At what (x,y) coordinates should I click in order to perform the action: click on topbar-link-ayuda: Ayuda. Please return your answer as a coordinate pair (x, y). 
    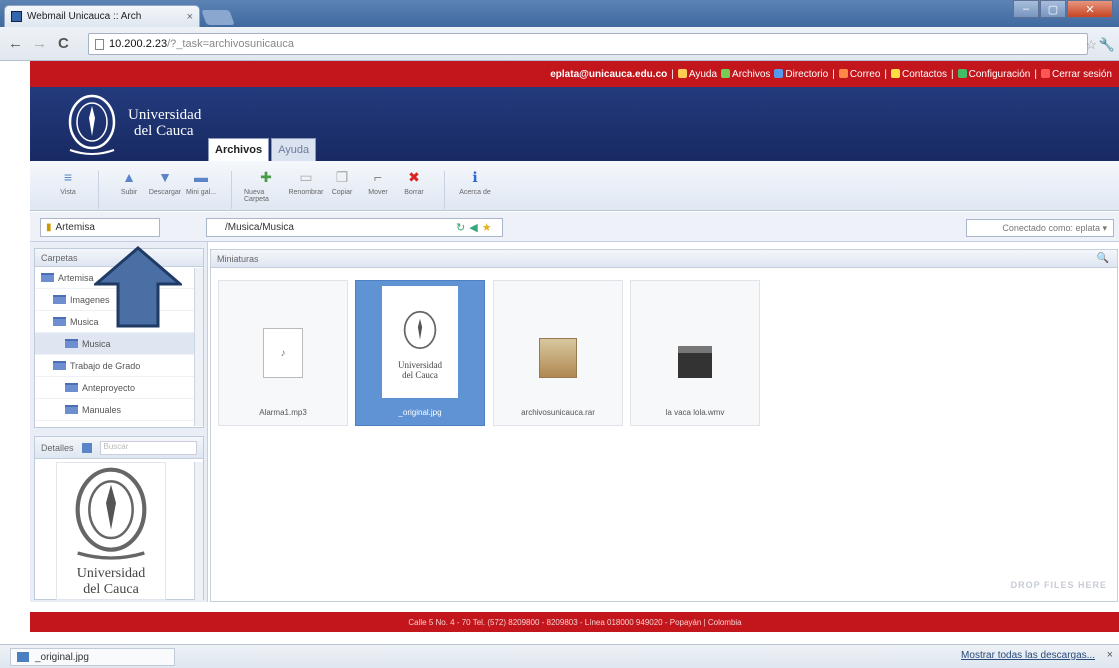
    Looking at the image, I should click on (697, 74).